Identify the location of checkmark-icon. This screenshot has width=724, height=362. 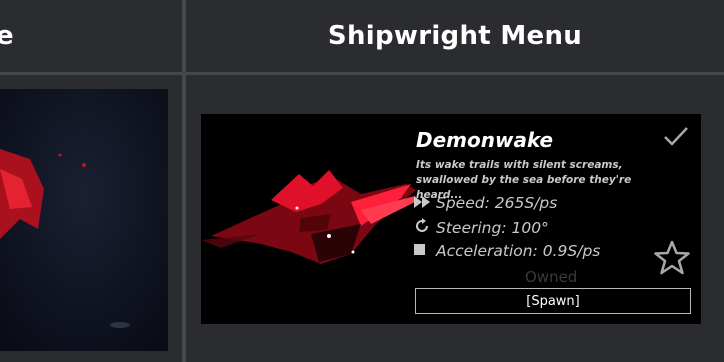
(676, 139).